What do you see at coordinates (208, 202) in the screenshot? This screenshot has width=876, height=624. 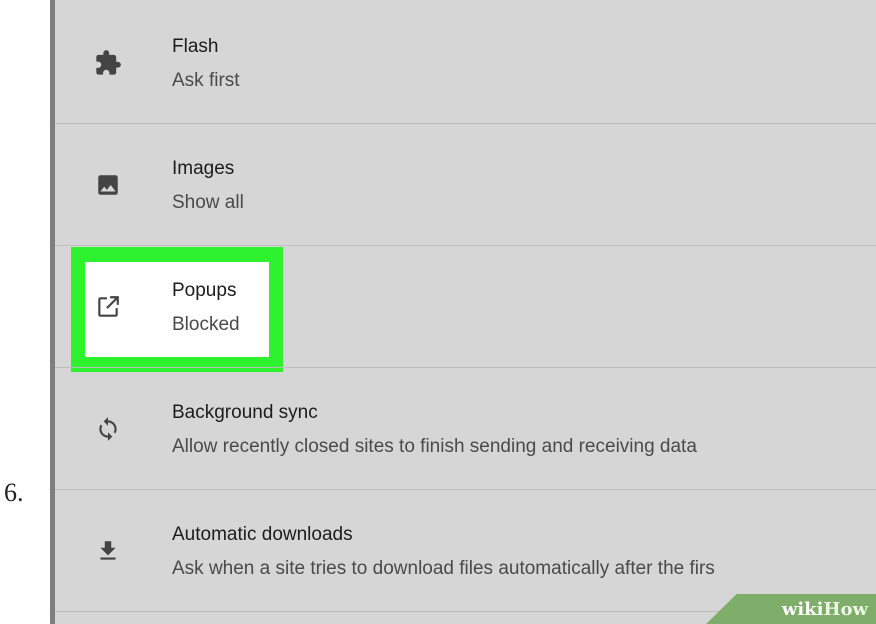 I see `settings-item-subtitle: Show all` at bounding box center [208, 202].